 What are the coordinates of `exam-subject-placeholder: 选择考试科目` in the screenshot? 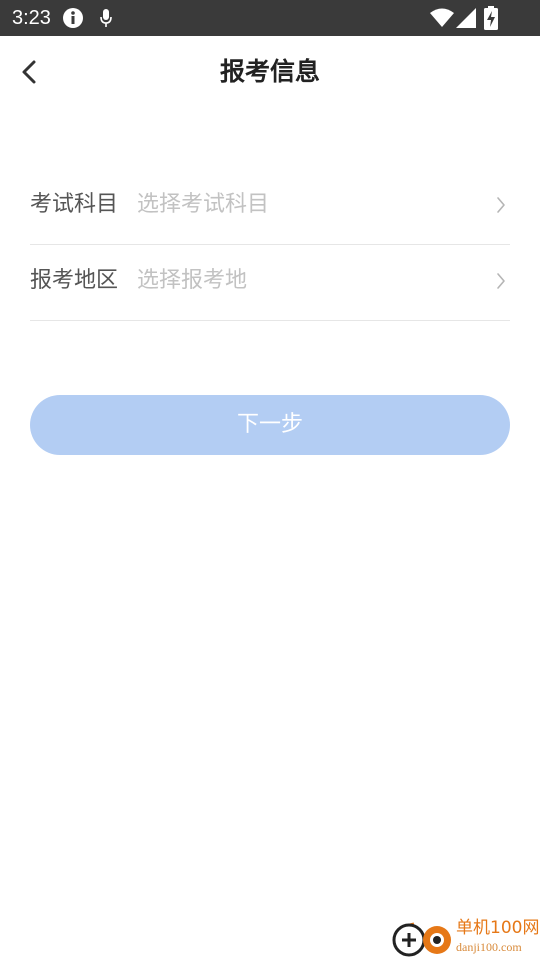 It's located at (203, 204).